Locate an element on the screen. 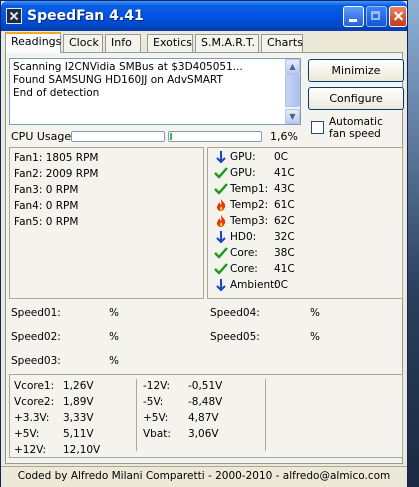  title-bar: SpeedFan 4.41 is located at coordinates (204, 16).